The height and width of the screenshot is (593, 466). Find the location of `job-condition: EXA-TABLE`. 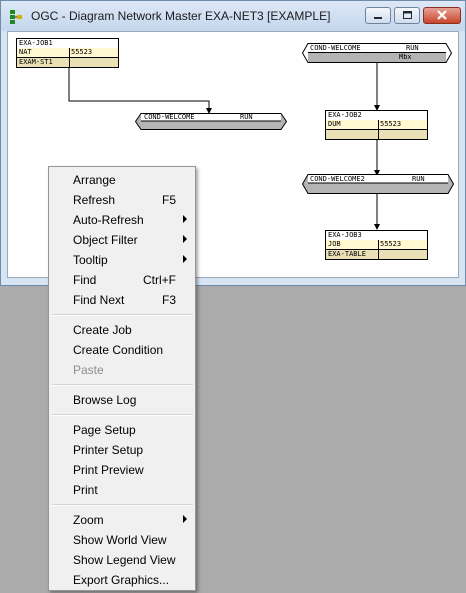

job-condition: EXA-TABLE is located at coordinates (347, 254).